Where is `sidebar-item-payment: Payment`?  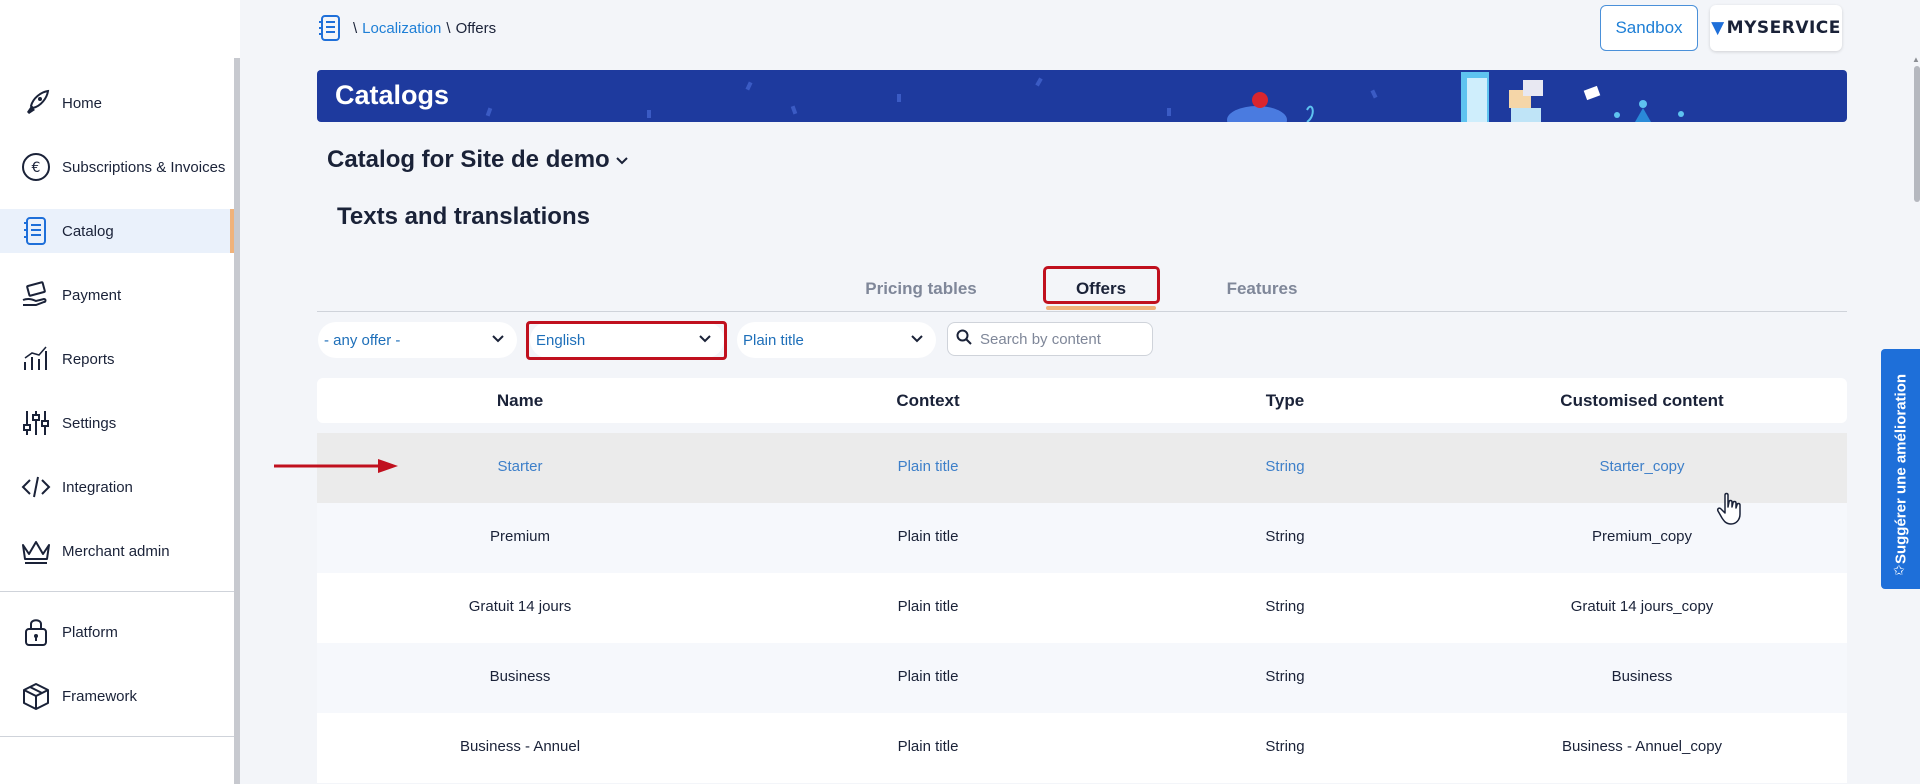
sidebar-item-payment: Payment is located at coordinates (117, 295).